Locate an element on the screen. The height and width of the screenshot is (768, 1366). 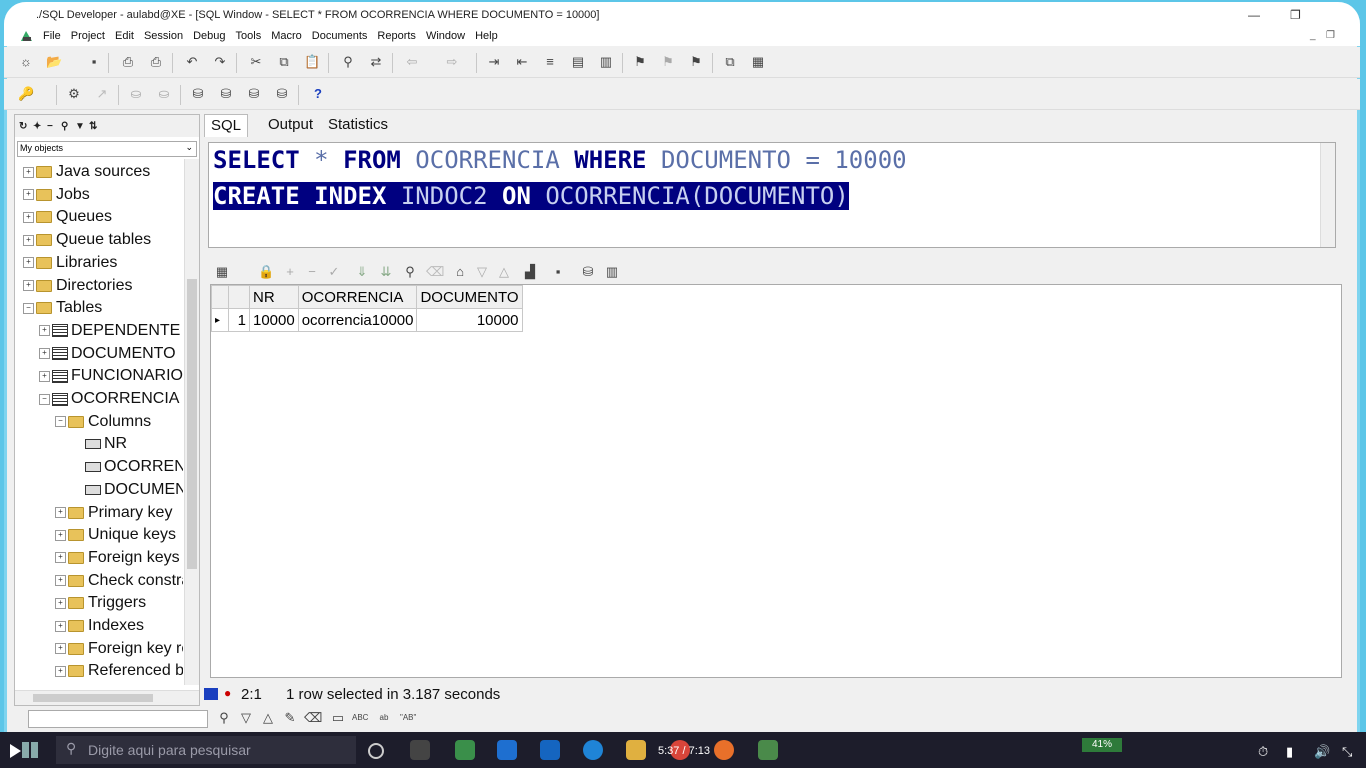
speed-icon: ⏱ is located at coordinates (1263, 752).